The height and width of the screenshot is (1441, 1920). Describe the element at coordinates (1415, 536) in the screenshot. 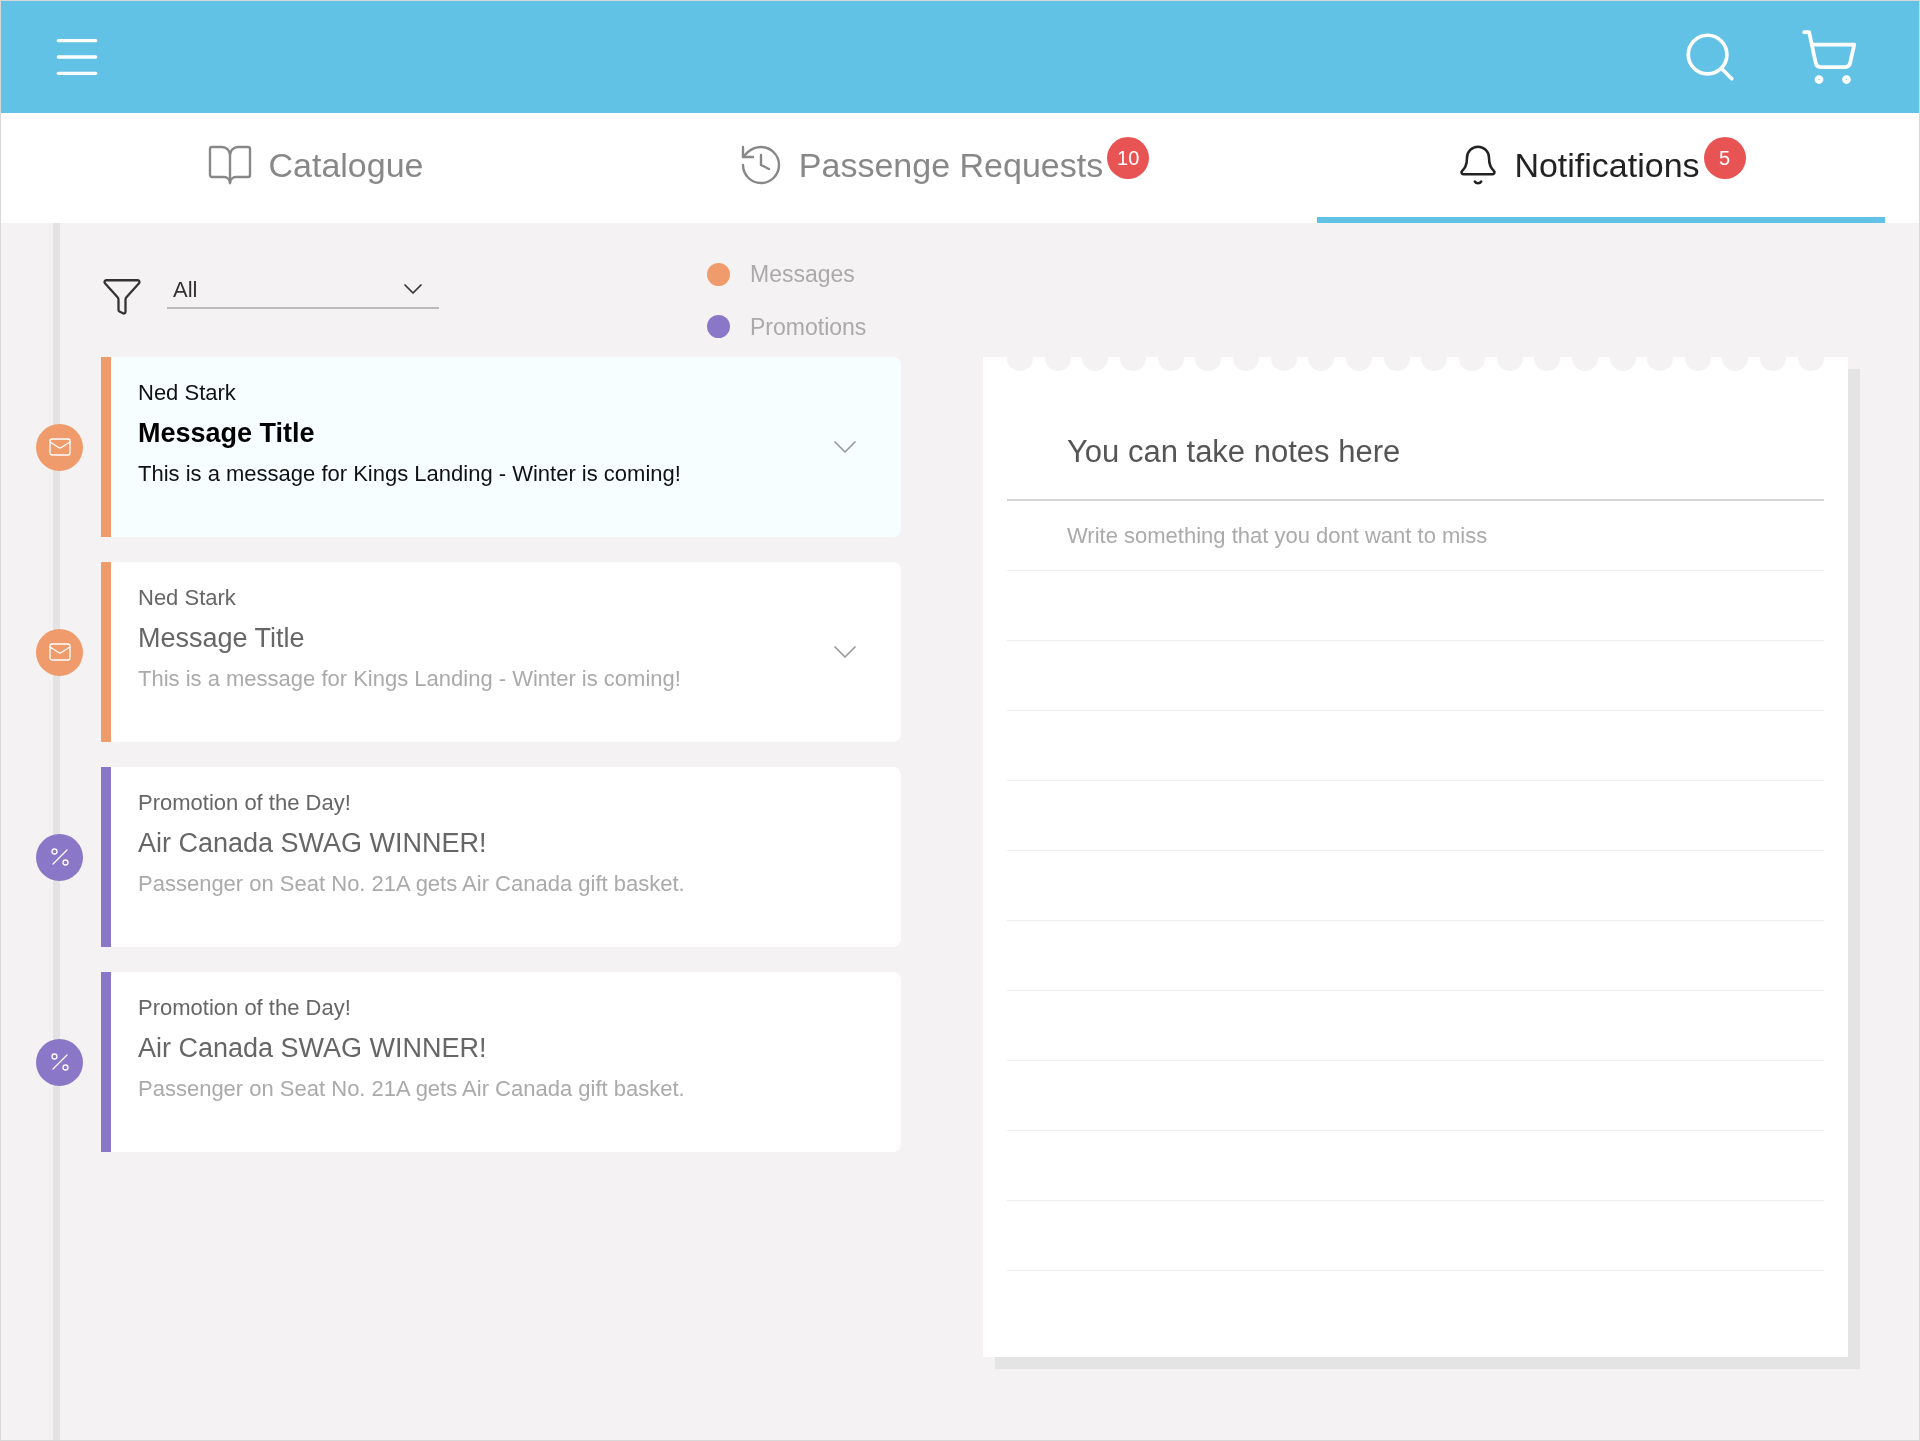

I see `note-input: Write something that you dont want to miss` at that location.